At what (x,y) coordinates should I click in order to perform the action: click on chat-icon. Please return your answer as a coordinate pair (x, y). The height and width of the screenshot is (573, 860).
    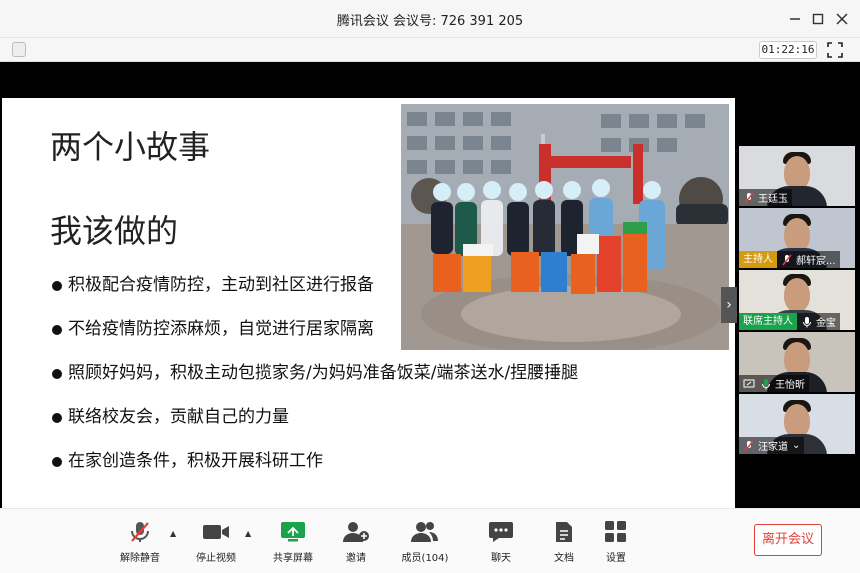
    Looking at the image, I should click on (501, 532).